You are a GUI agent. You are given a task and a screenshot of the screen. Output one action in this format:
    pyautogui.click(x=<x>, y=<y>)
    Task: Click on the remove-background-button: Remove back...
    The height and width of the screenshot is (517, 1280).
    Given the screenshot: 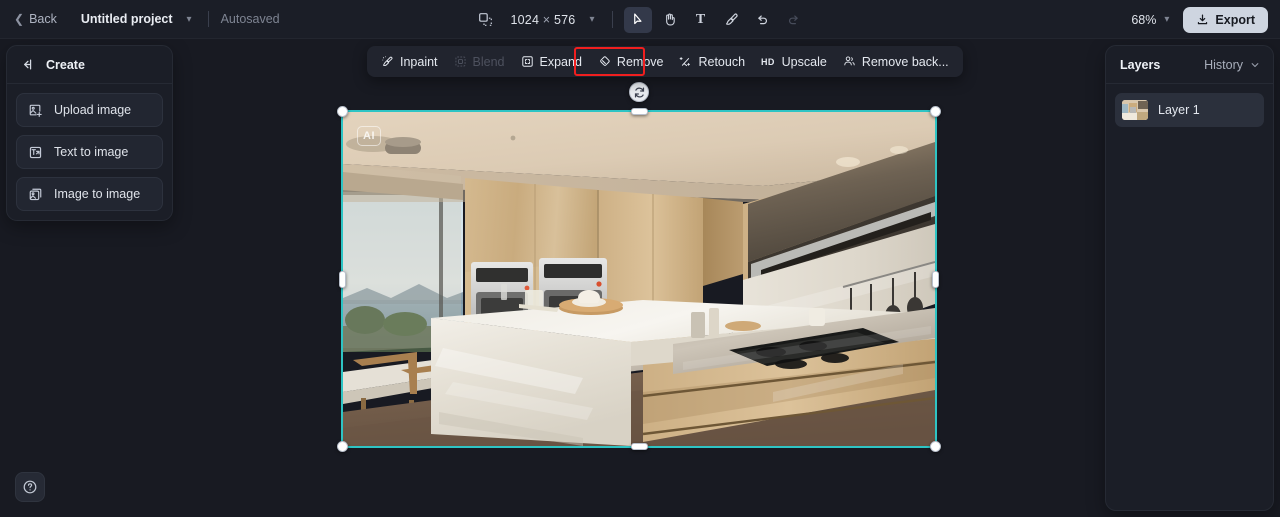 What is the action you would take?
    pyautogui.click(x=896, y=61)
    